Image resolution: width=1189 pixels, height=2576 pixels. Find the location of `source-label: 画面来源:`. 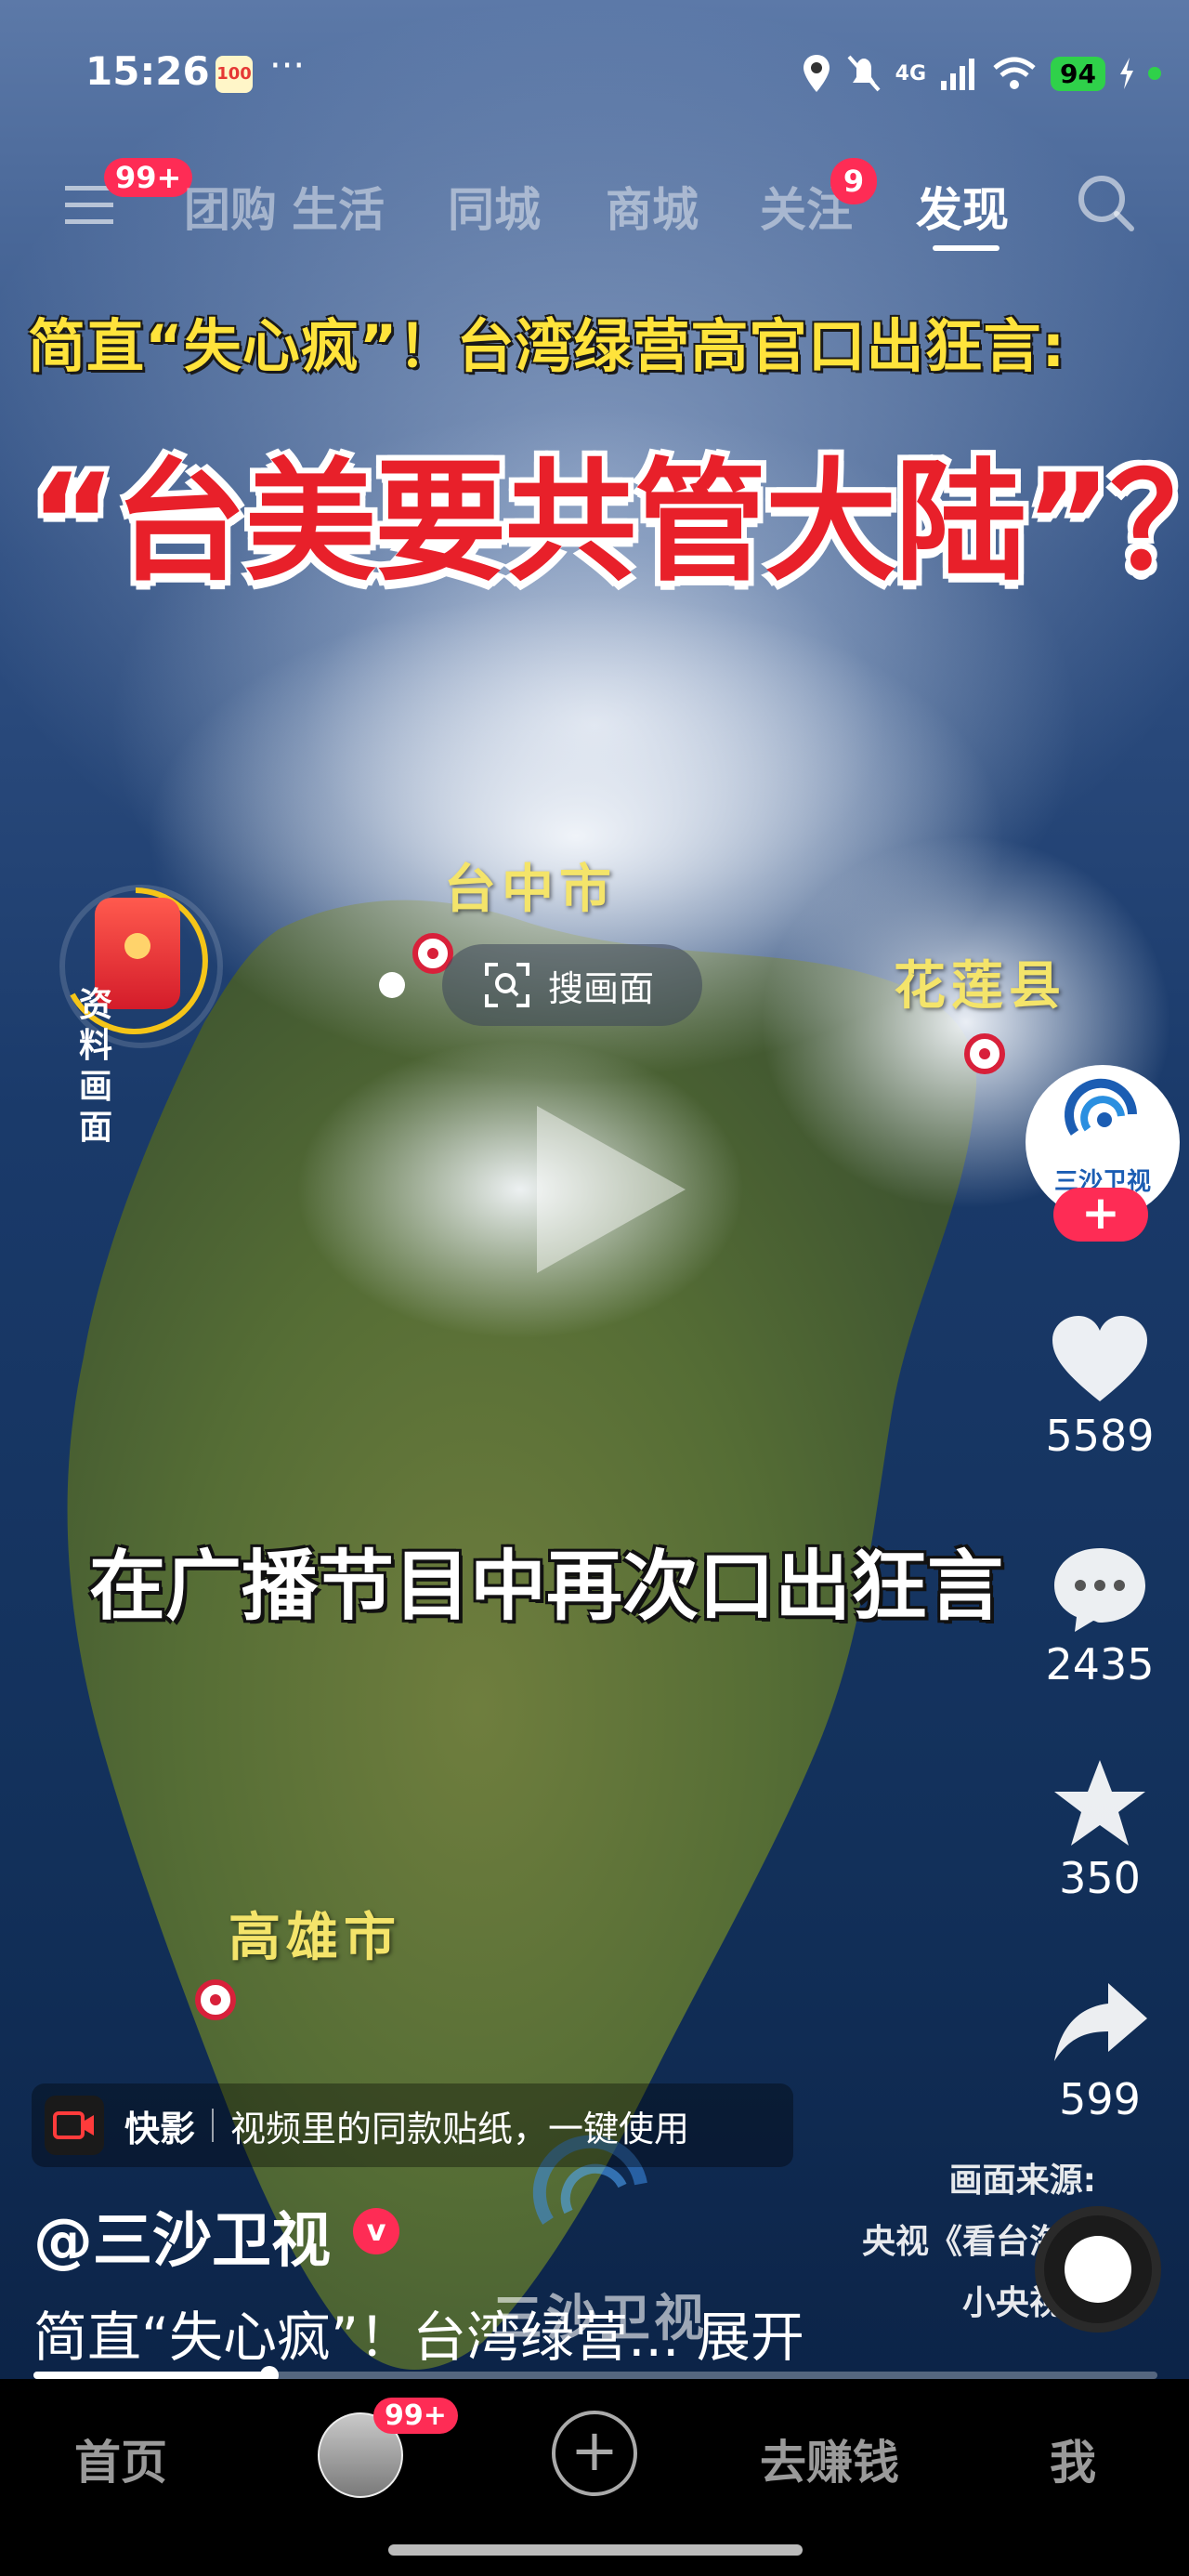

source-label: 画面来源: is located at coordinates (1022, 2181).